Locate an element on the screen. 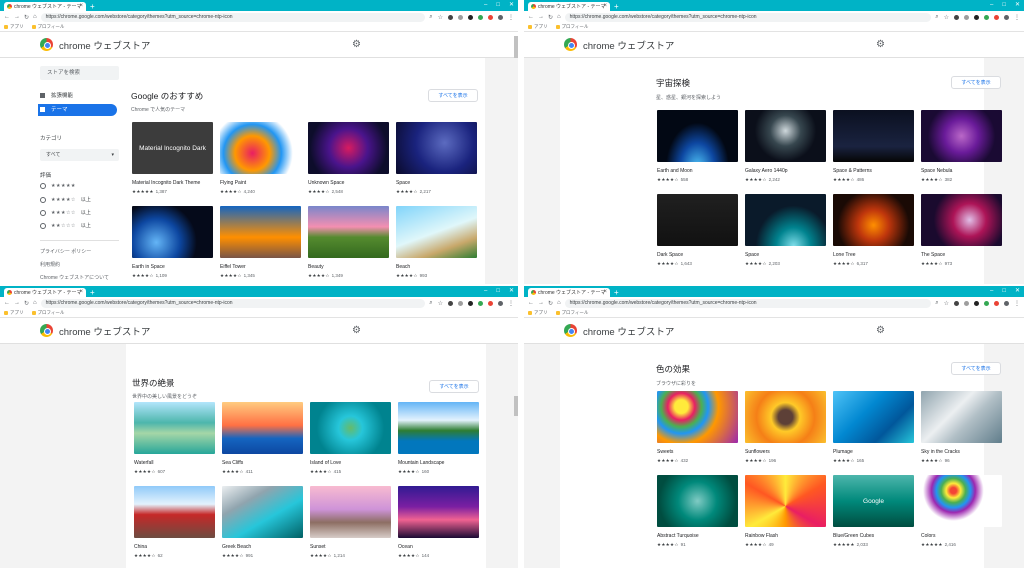 The image size is (1024, 568). theme-card: Beach ★★★★☆ 993 is located at coordinates (436, 242).